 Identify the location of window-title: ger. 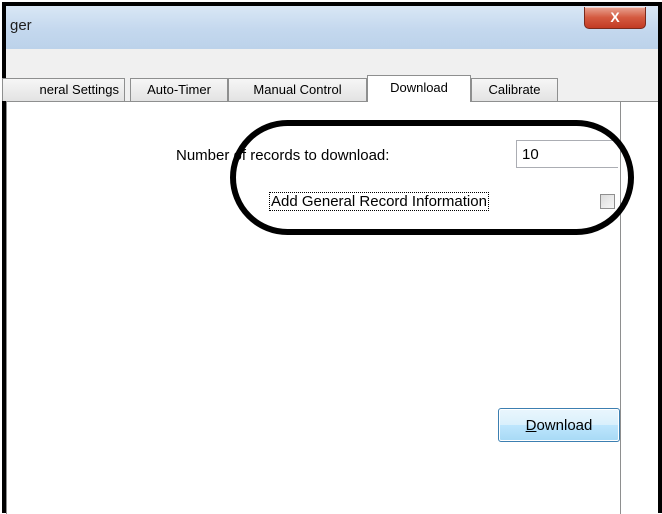
(21, 25).